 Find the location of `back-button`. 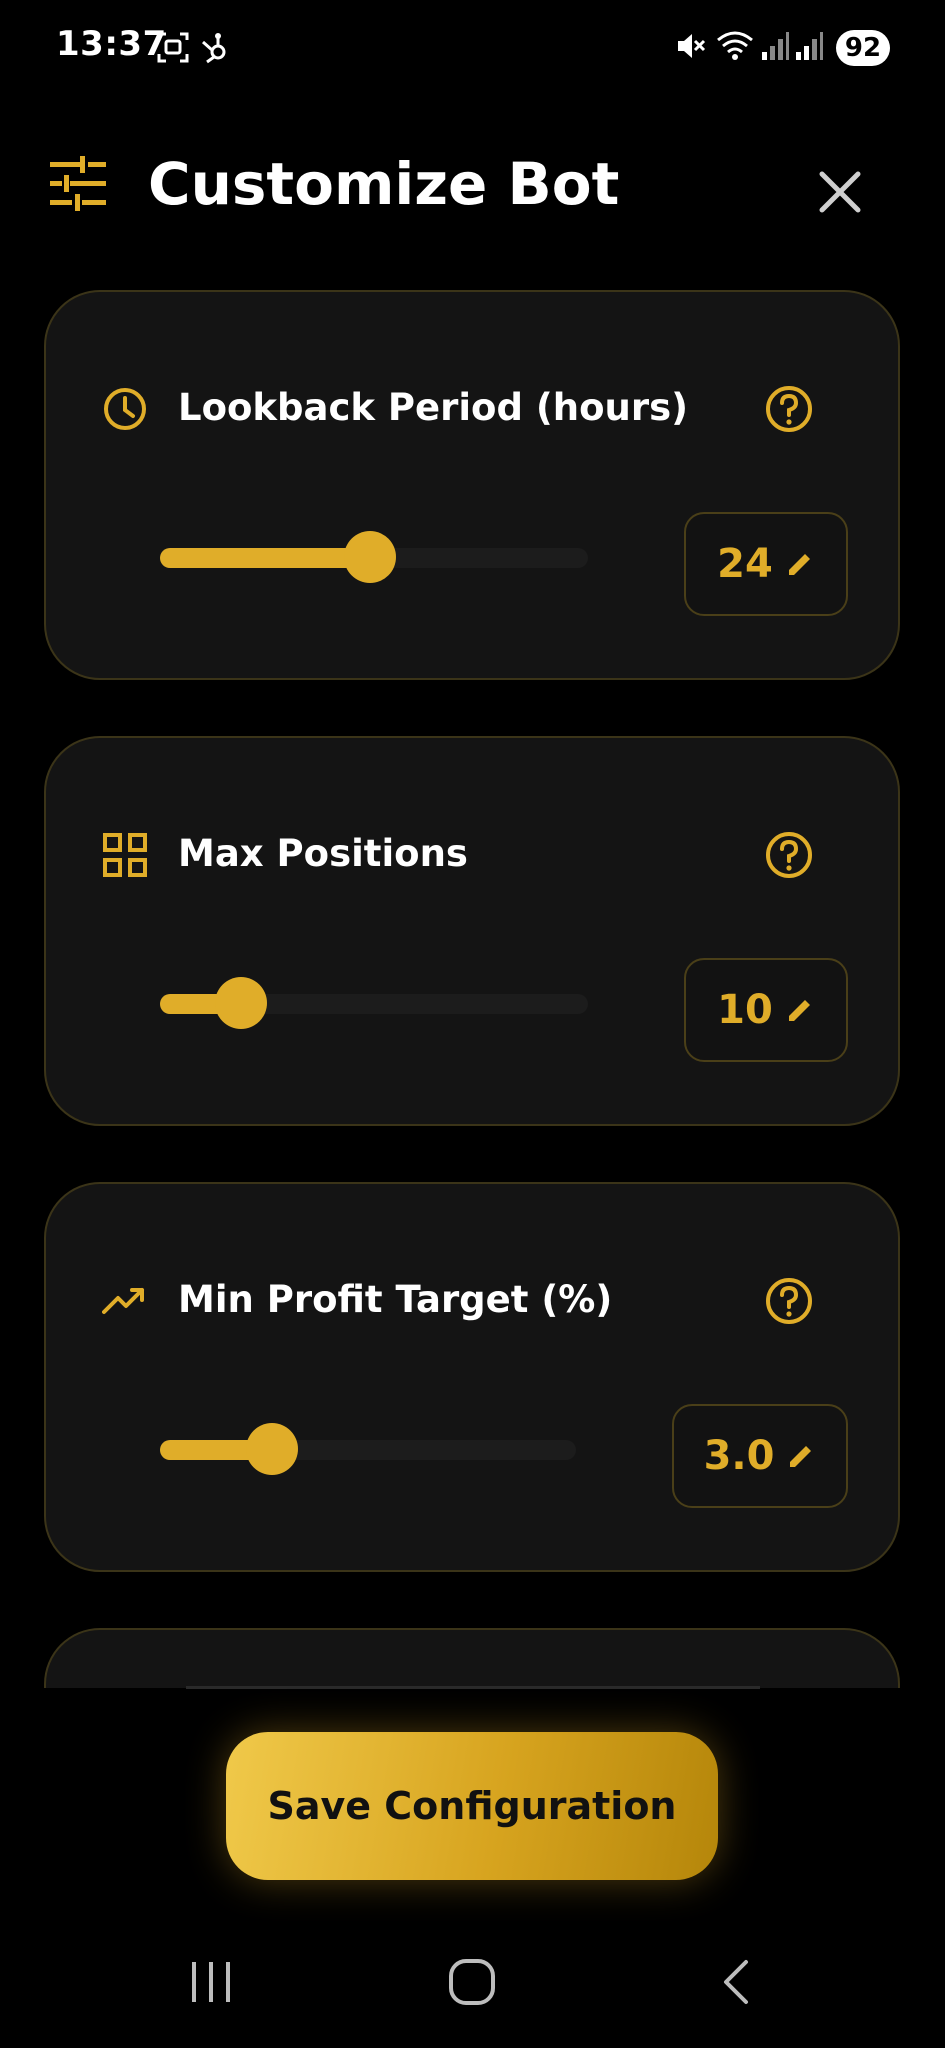

back-button is located at coordinates (736, 1984).